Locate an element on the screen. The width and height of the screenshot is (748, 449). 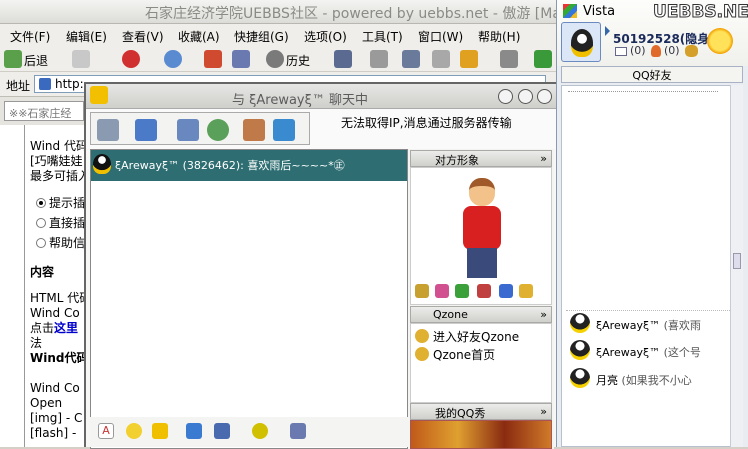
penguin-icon is located at coordinates (102, 164).